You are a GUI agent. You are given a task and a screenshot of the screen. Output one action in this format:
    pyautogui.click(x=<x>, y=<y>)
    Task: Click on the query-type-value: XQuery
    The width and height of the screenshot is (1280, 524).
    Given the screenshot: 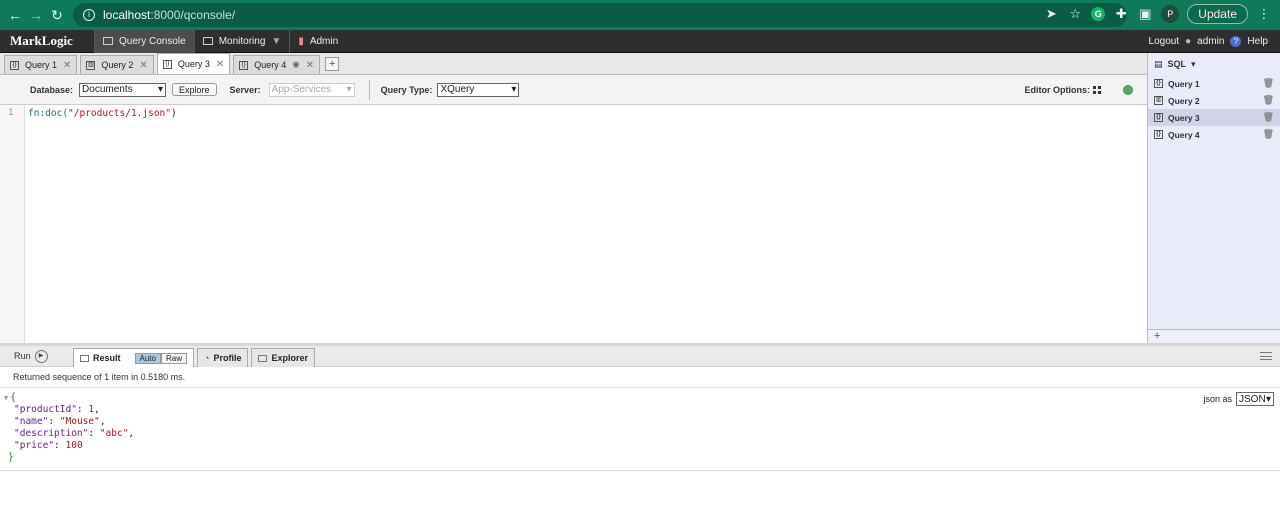 What is the action you would take?
    pyautogui.click(x=457, y=89)
    